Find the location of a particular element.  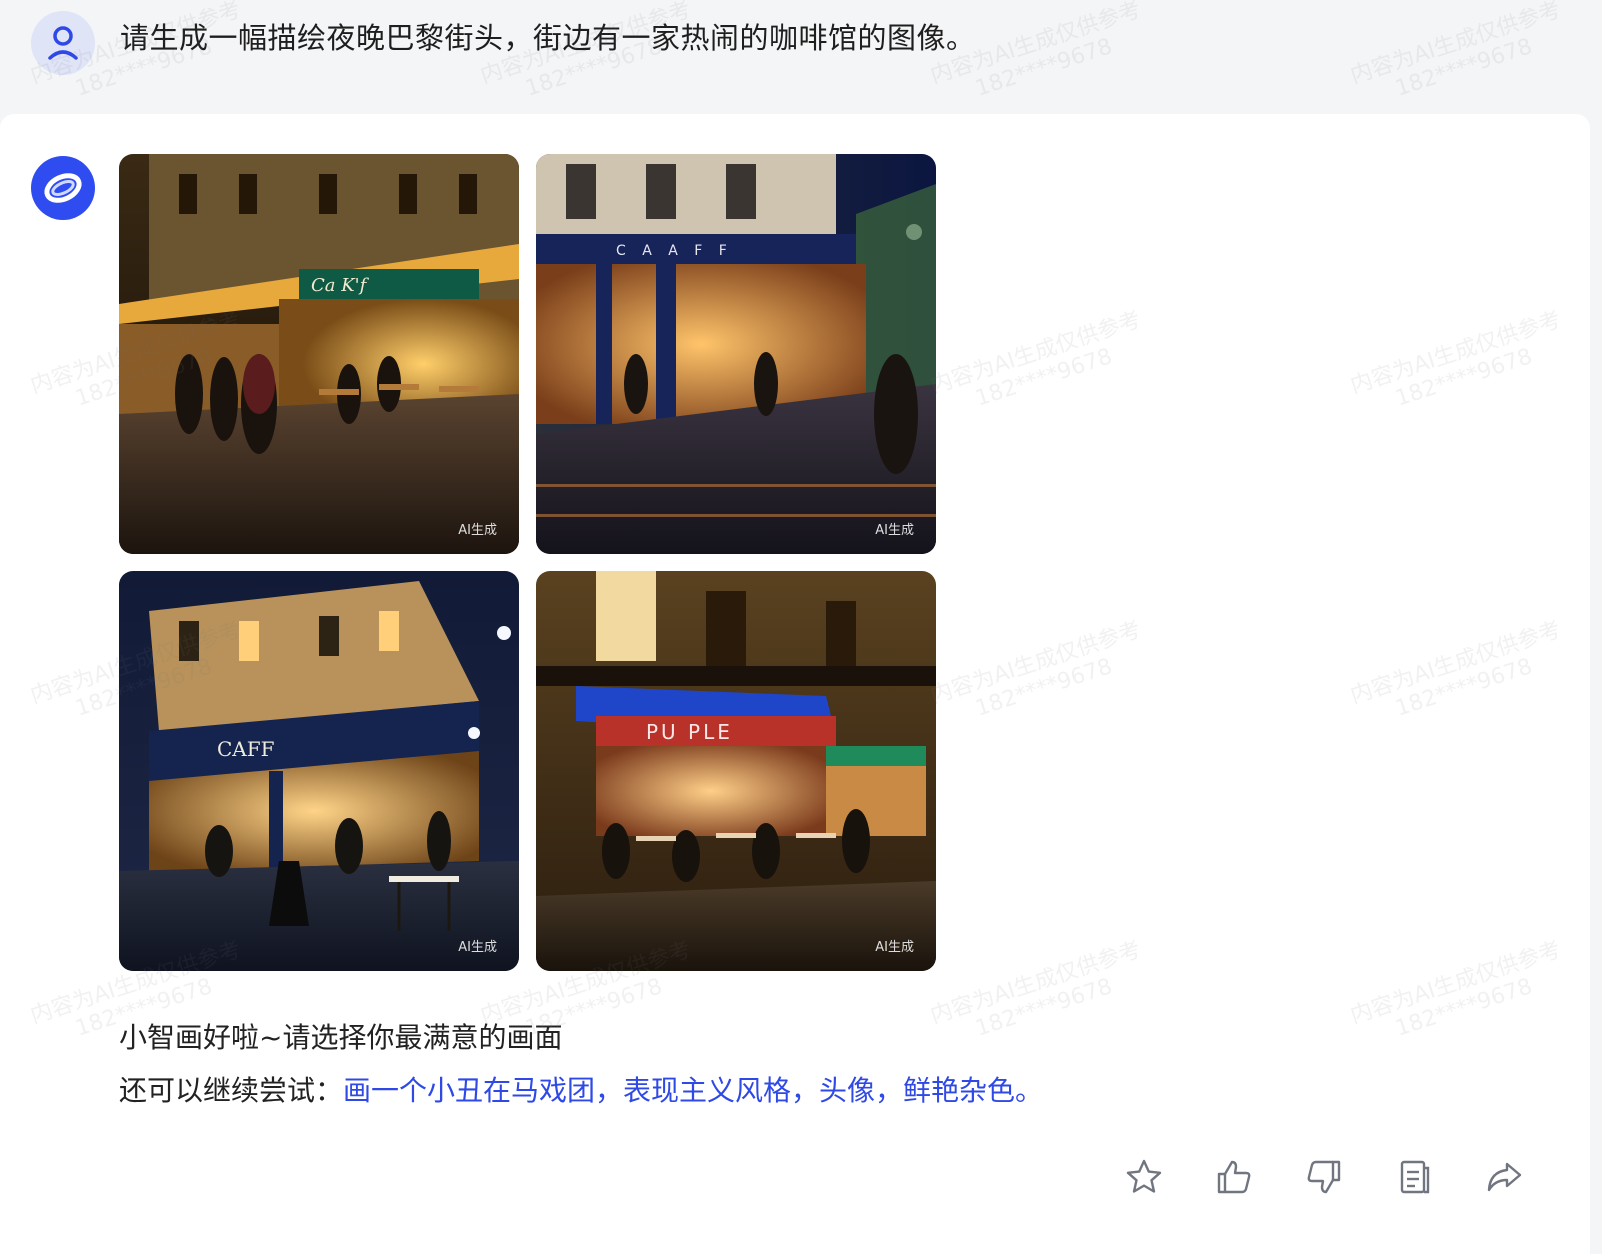

user-avatar is located at coordinates (63, 43).